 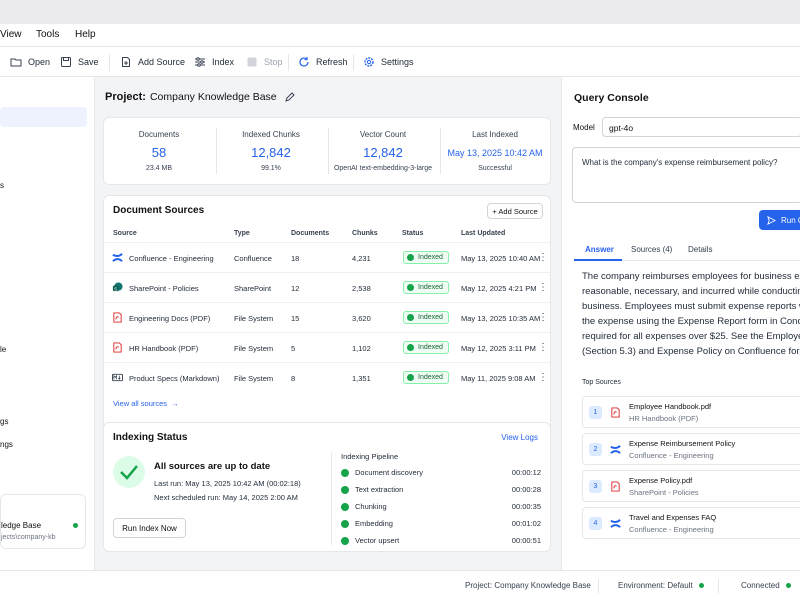 I want to click on status-divider, so click(x=718, y=586).